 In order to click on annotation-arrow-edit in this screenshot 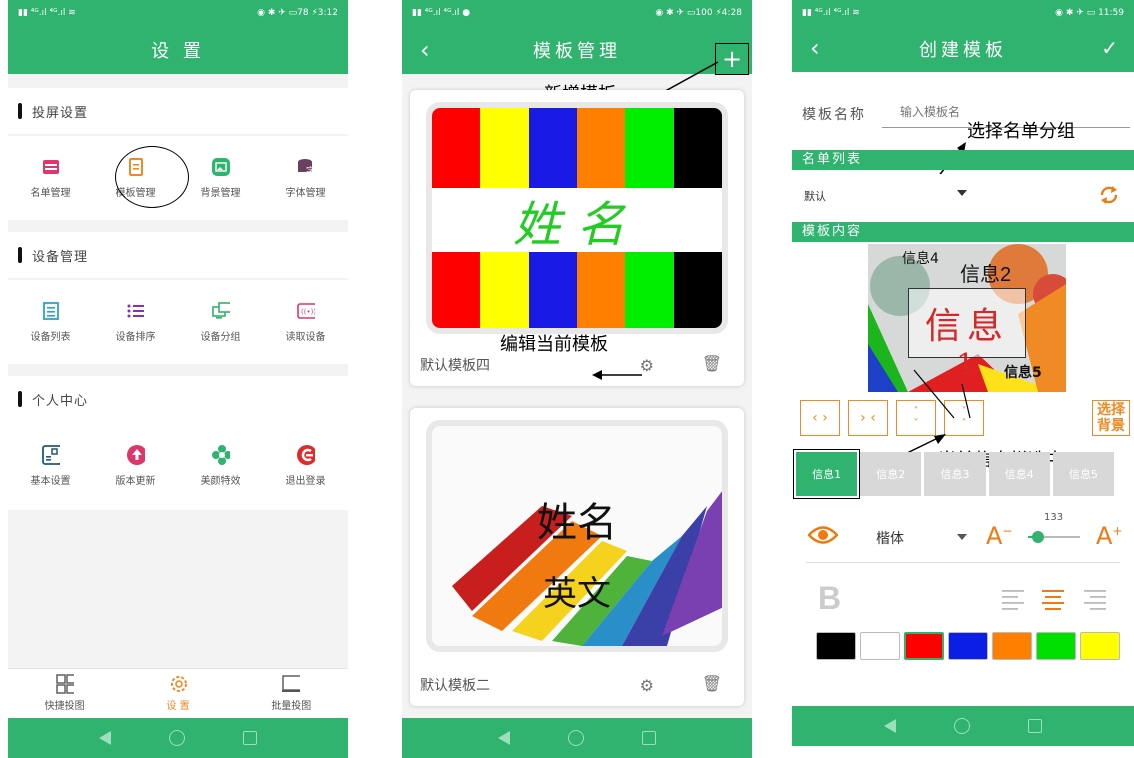, I will do `click(617, 375)`.